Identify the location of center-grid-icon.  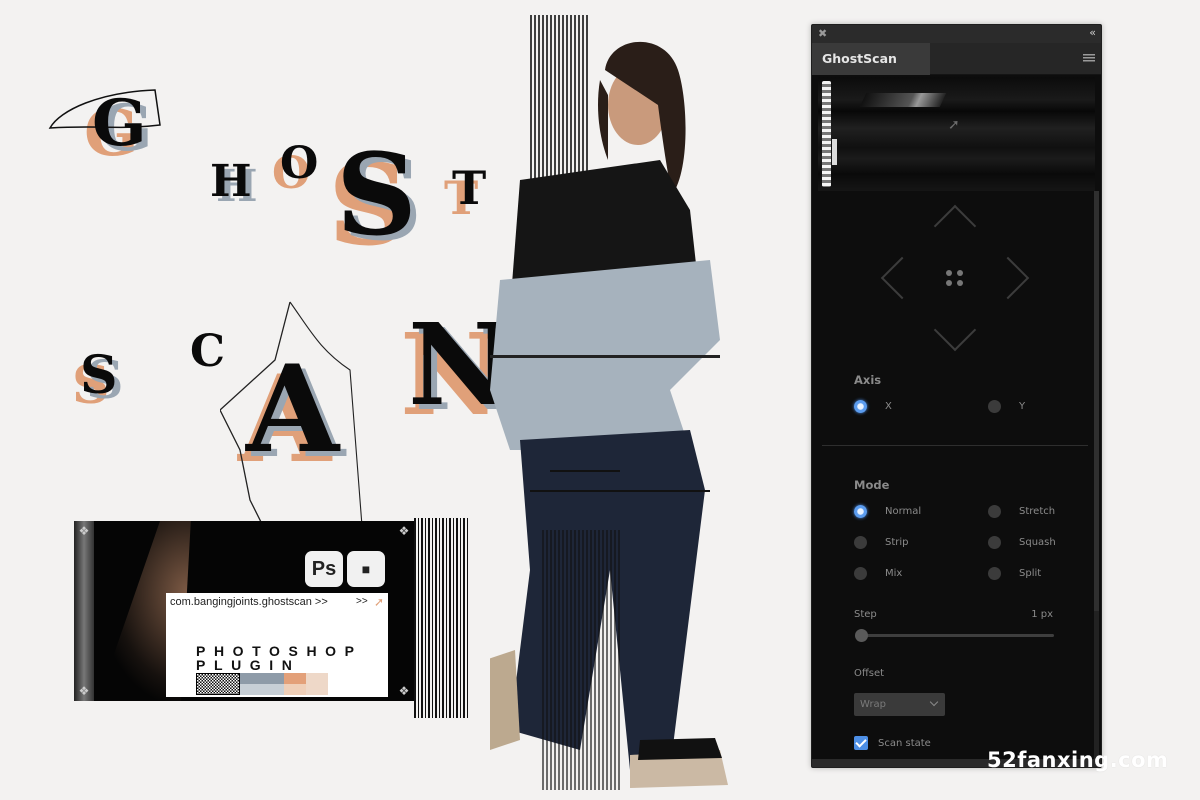
(955, 278).